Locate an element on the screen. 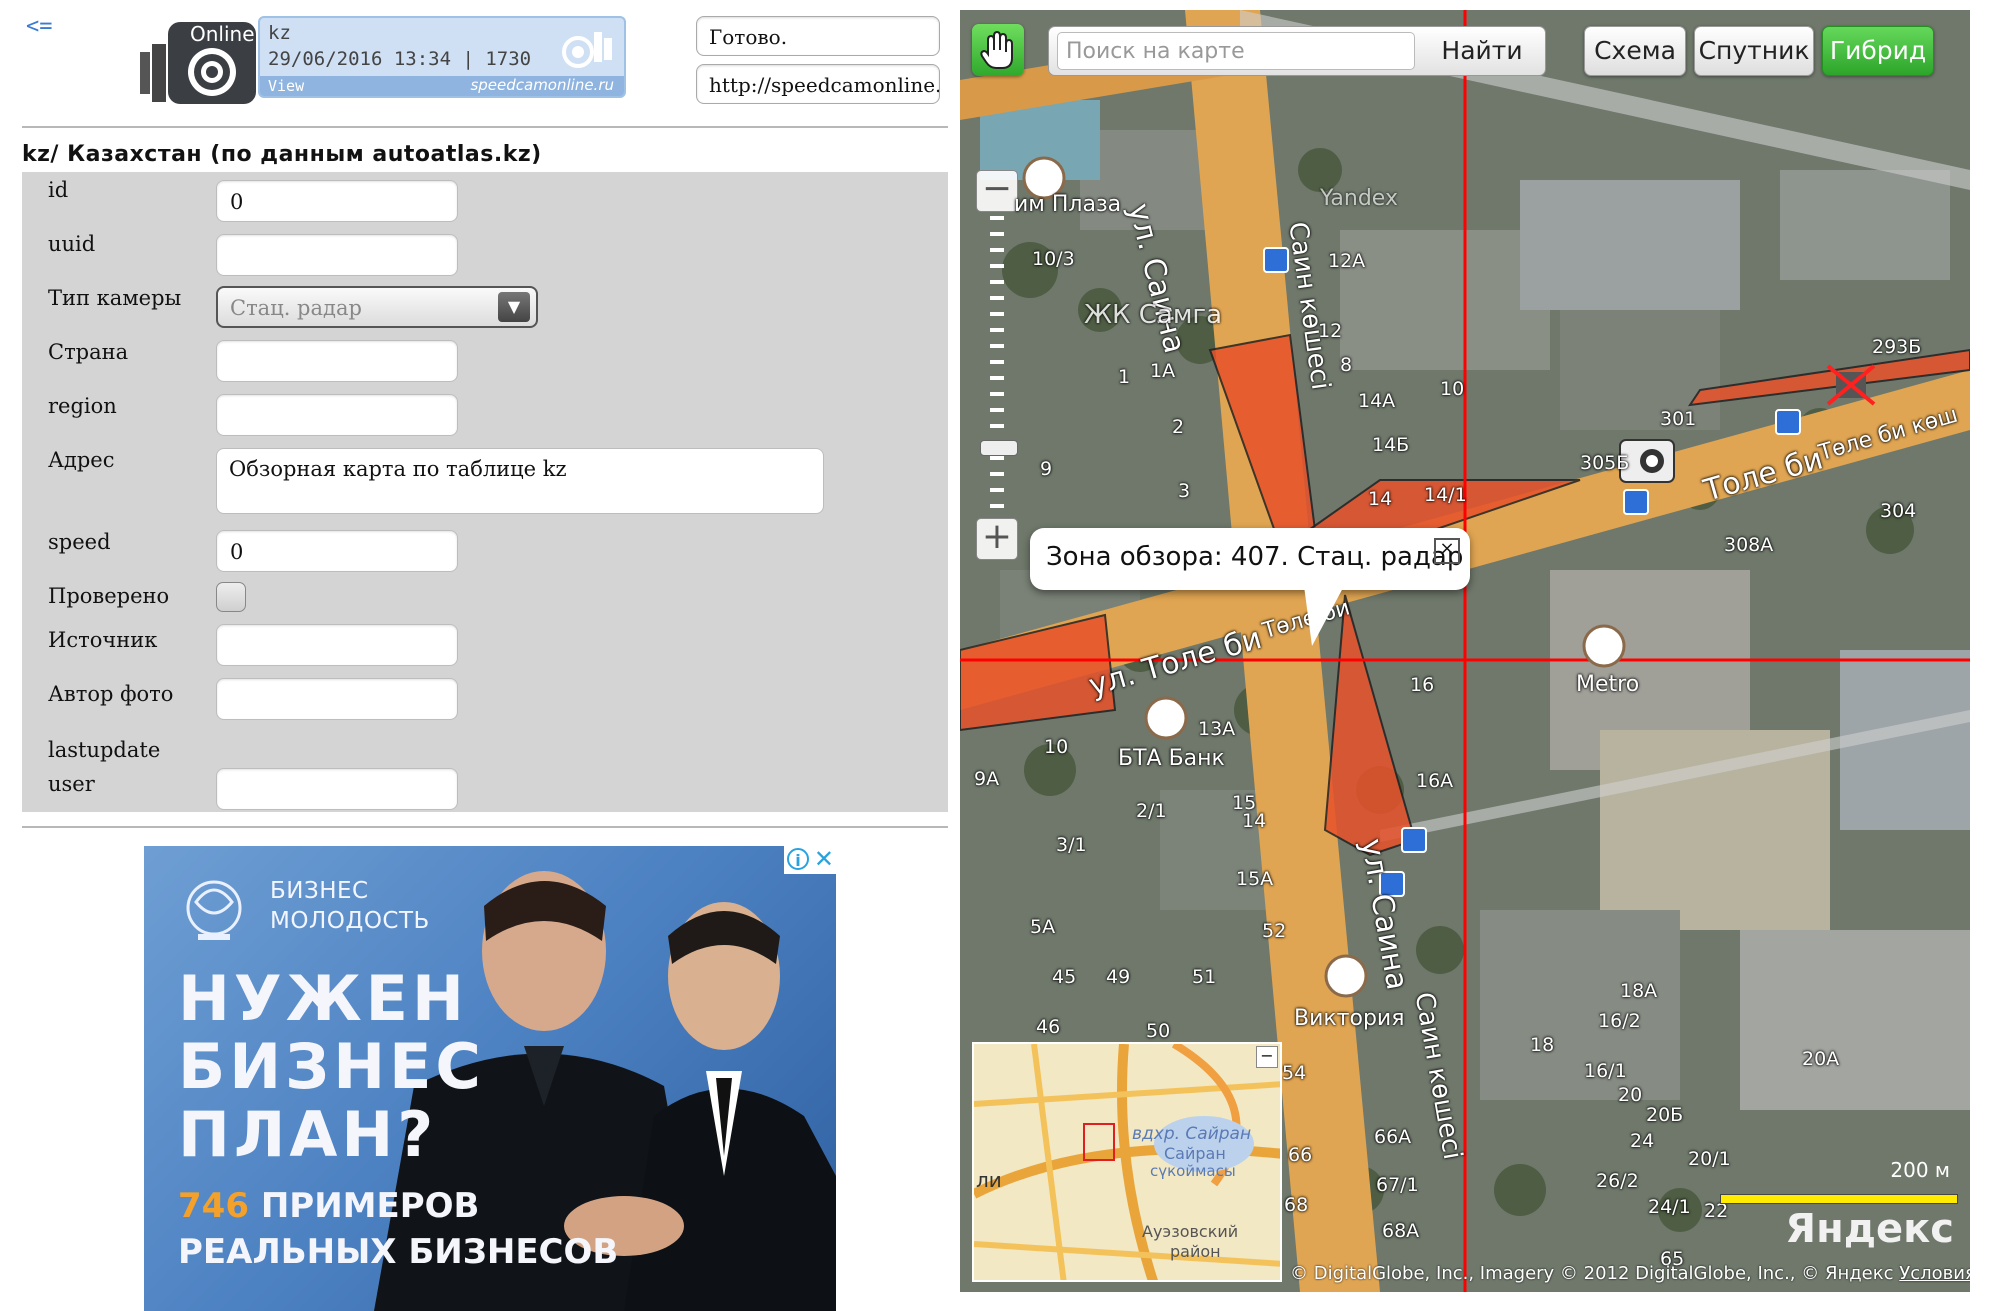  scale-bar is located at coordinates (1839, 1199).